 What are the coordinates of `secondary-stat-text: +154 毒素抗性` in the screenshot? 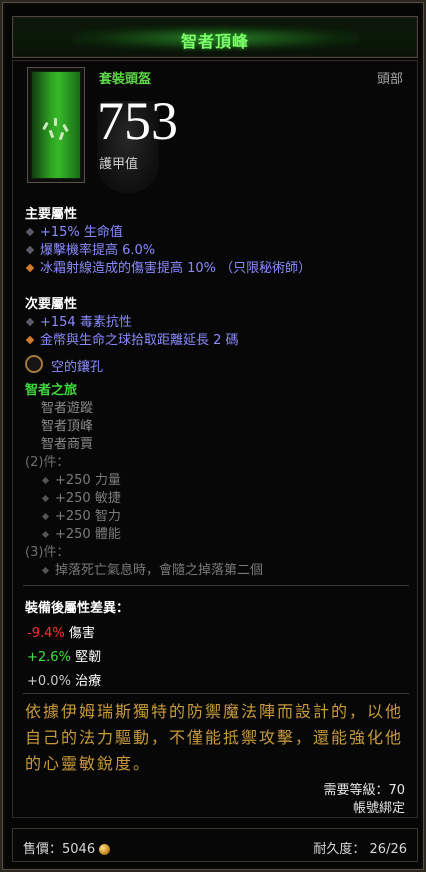 It's located at (86, 322).